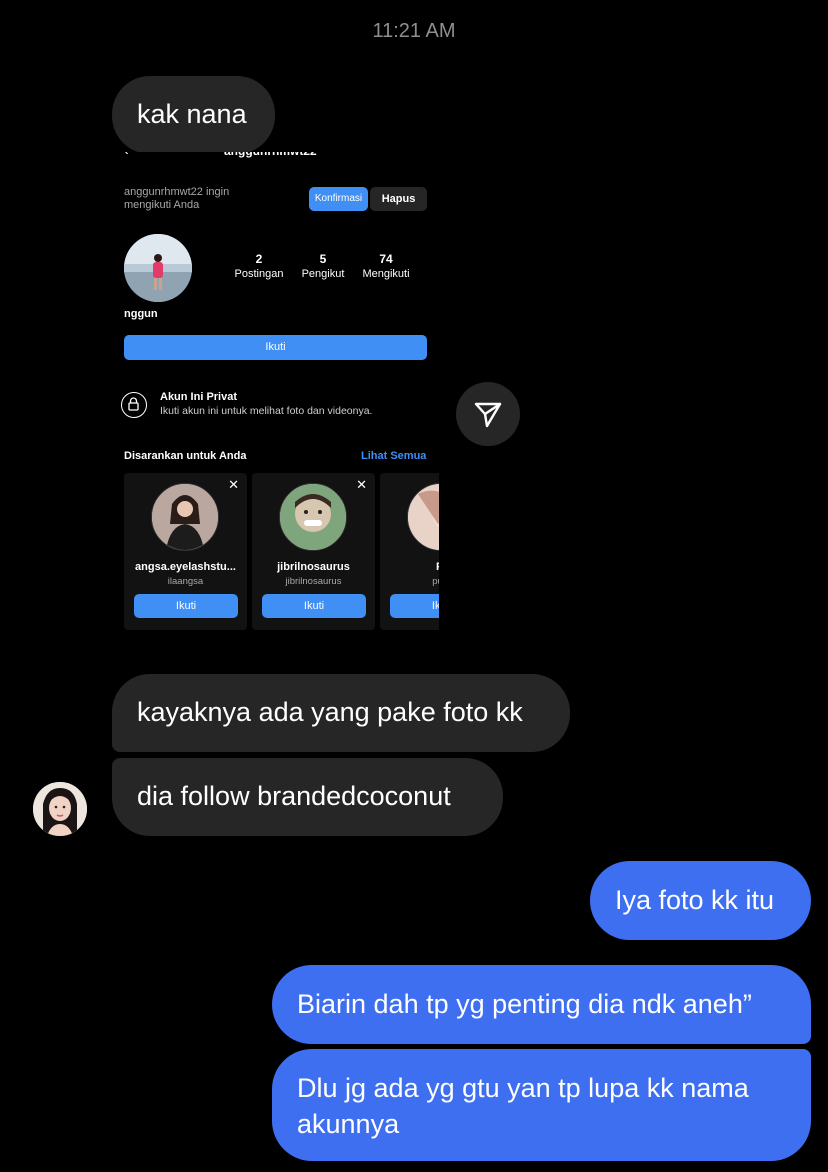 This screenshot has height=1172, width=828. I want to click on following-stat: 74 Mengikuti, so click(386, 266).